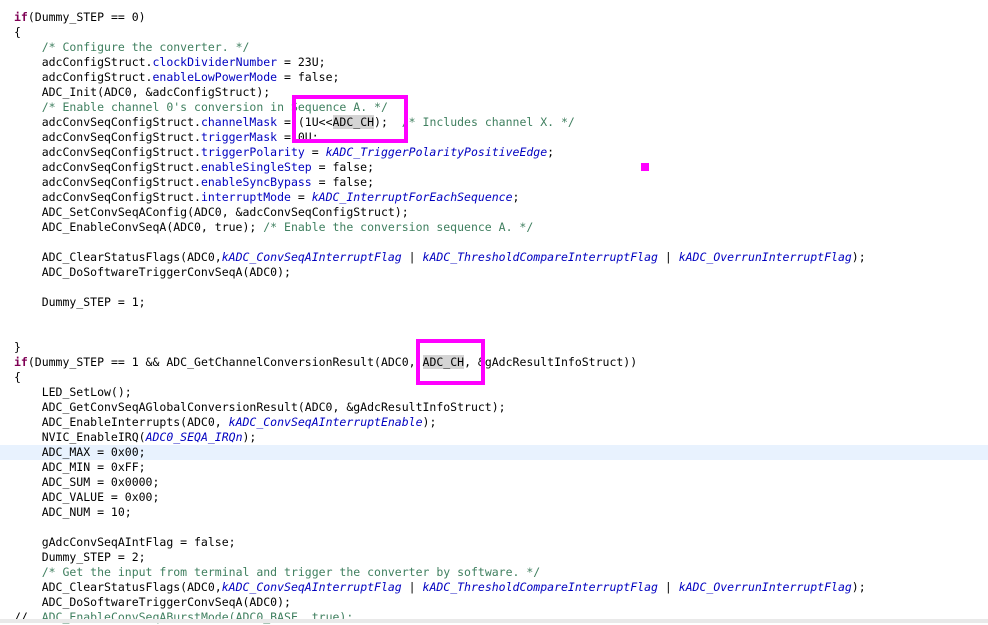  Describe the element at coordinates (494, 512) in the screenshot. I see `code-line: ADC_NUM = 10;` at that location.